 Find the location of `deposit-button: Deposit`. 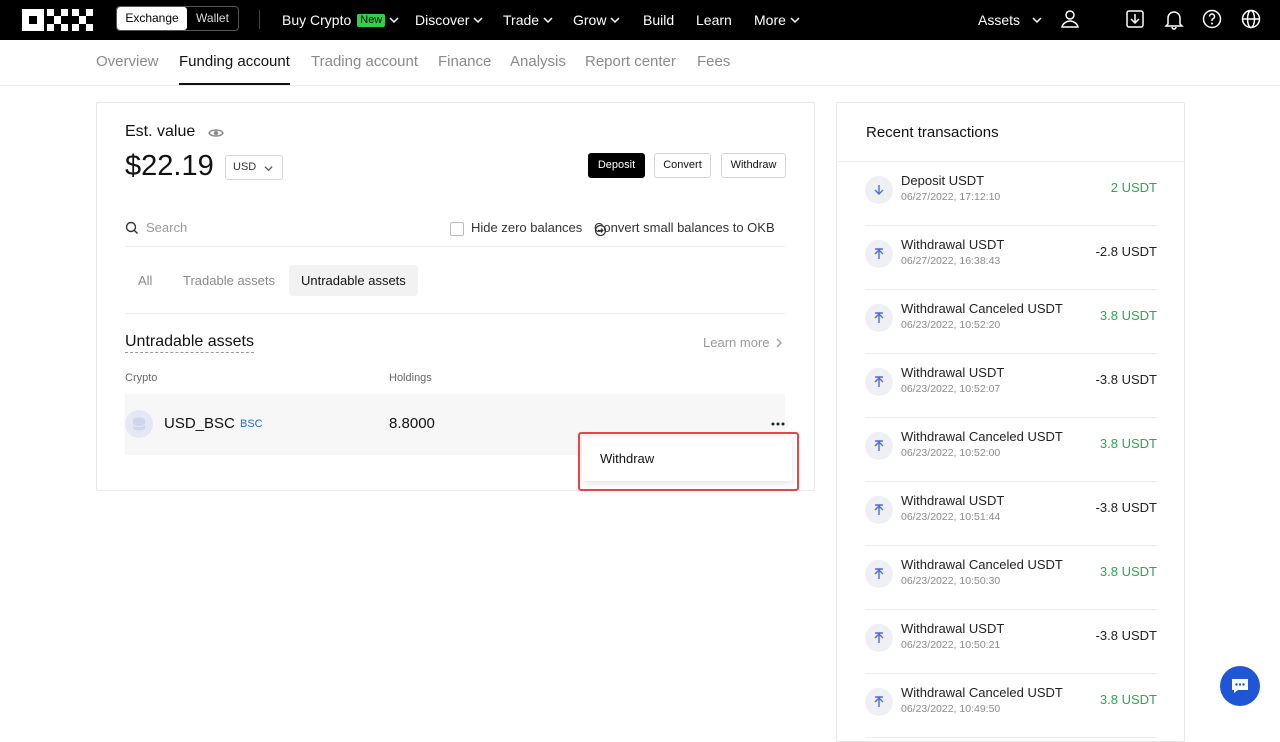

deposit-button: Deposit is located at coordinates (616, 165).